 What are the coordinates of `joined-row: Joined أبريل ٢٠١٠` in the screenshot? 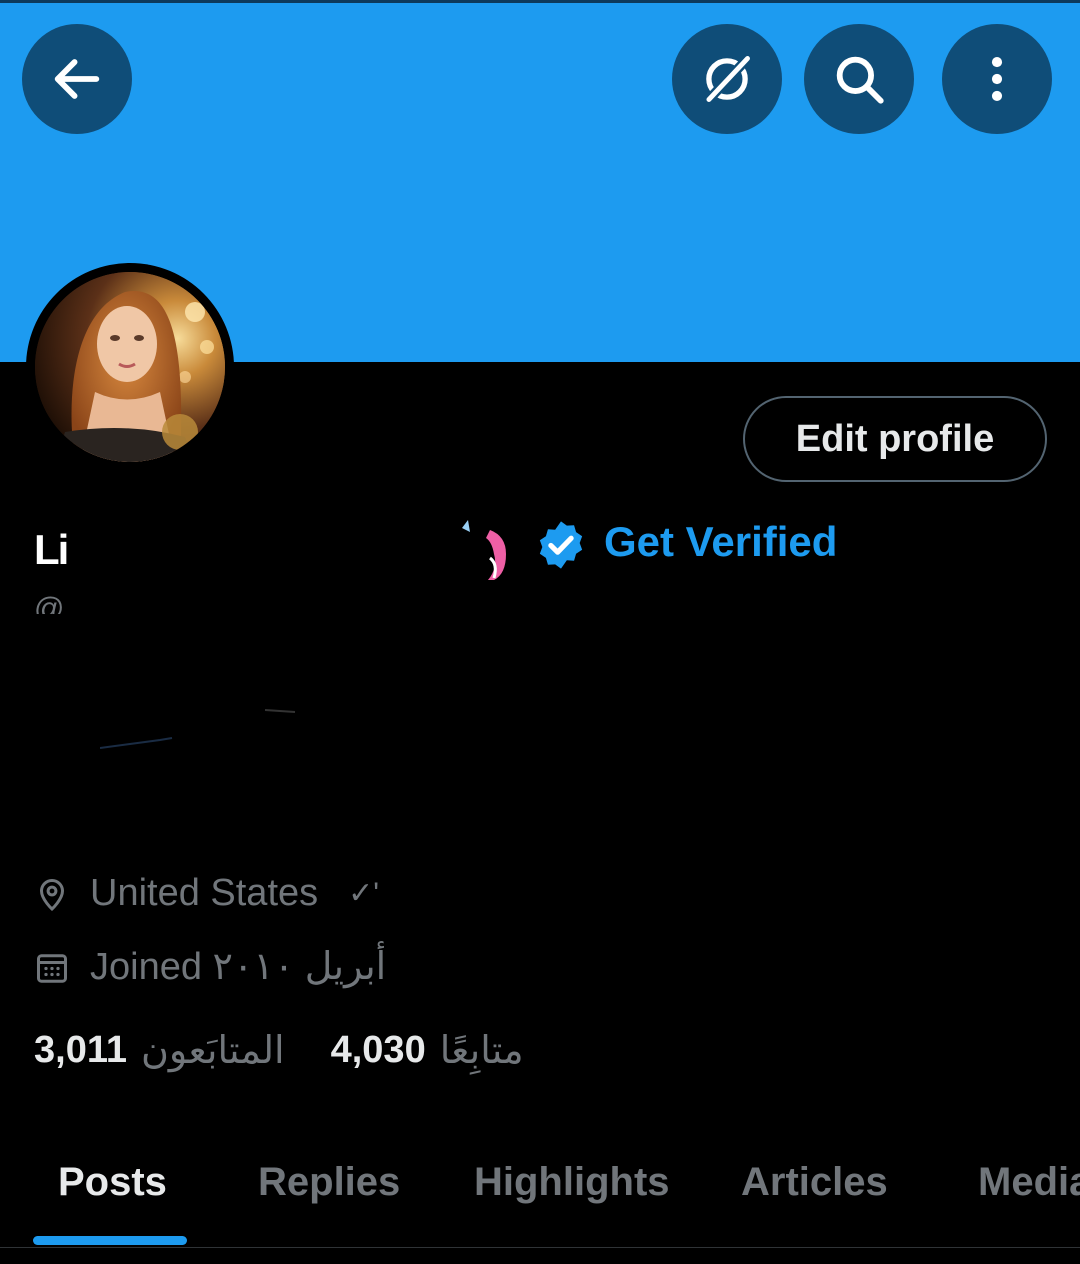 It's located at (210, 966).